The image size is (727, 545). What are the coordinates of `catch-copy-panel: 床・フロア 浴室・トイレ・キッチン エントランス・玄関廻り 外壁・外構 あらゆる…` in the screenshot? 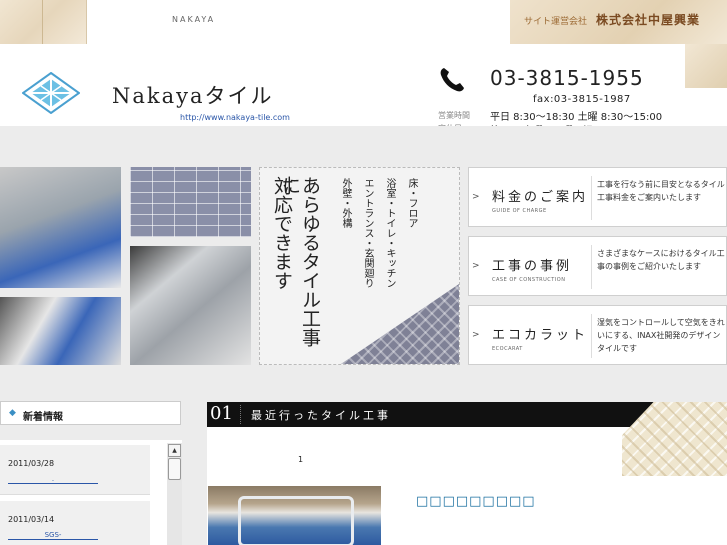 It's located at (359, 266).